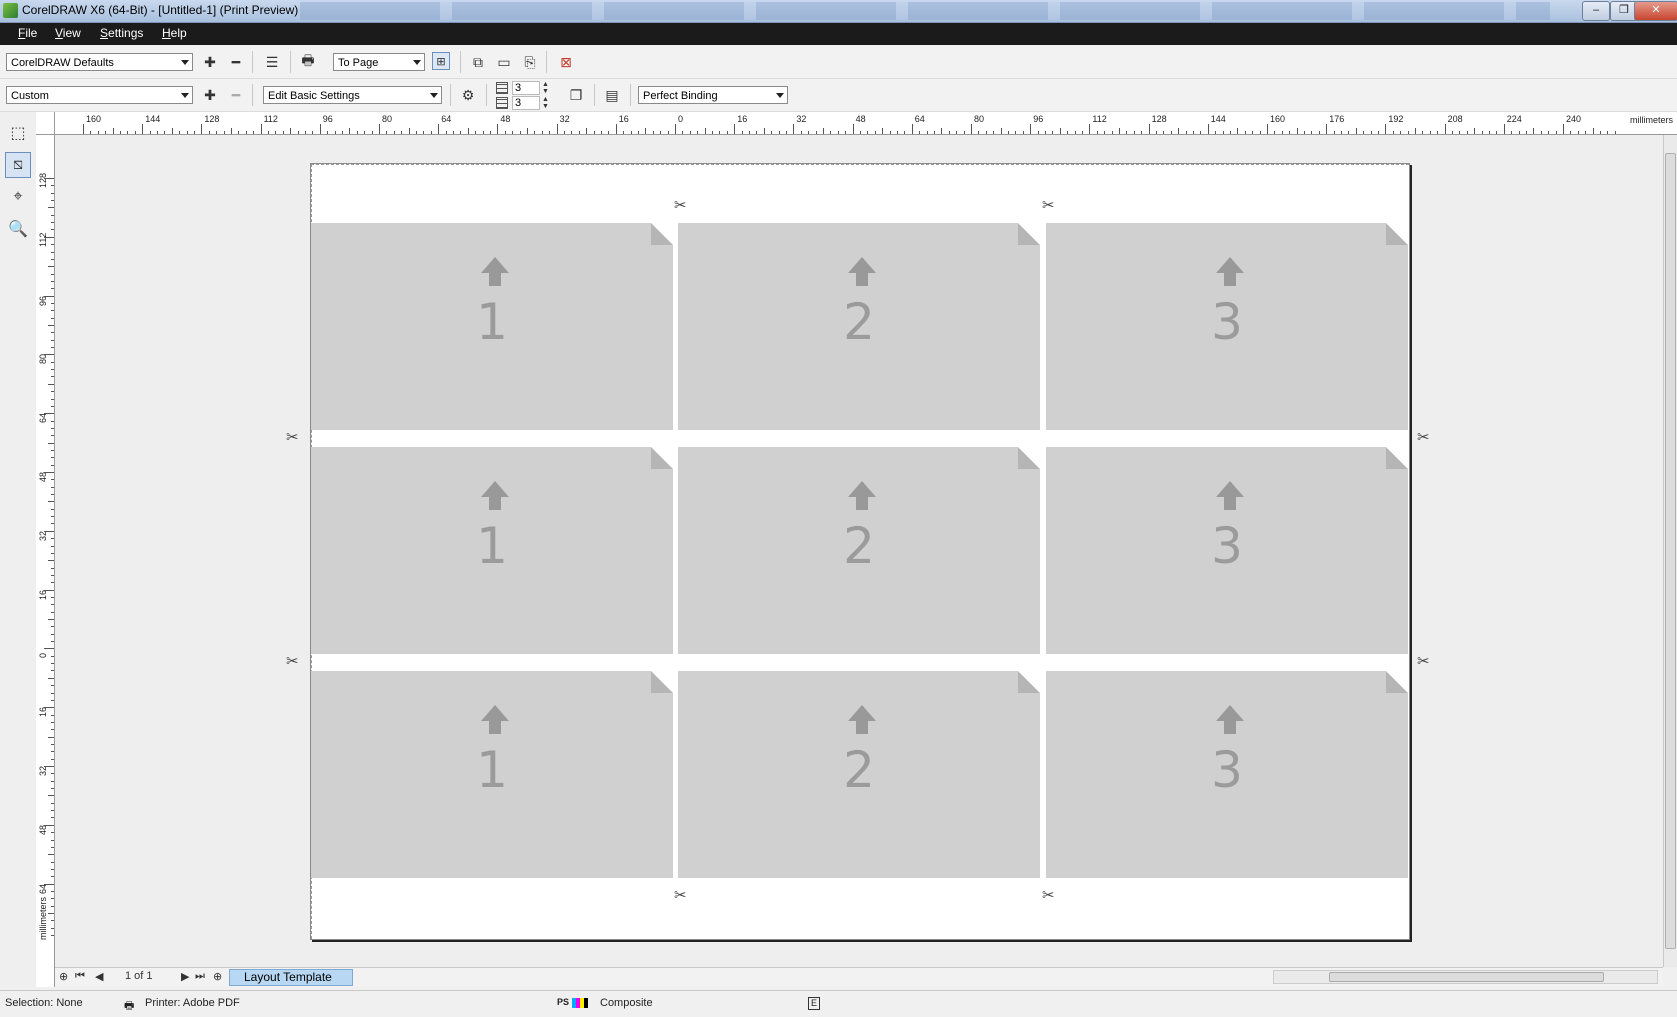 This screenshot has width=1677, height=1017. What do you see at coordinates (1596, 11) in the screenshot?
I see `minimize-button: –` at bounding box center [1596, 11].